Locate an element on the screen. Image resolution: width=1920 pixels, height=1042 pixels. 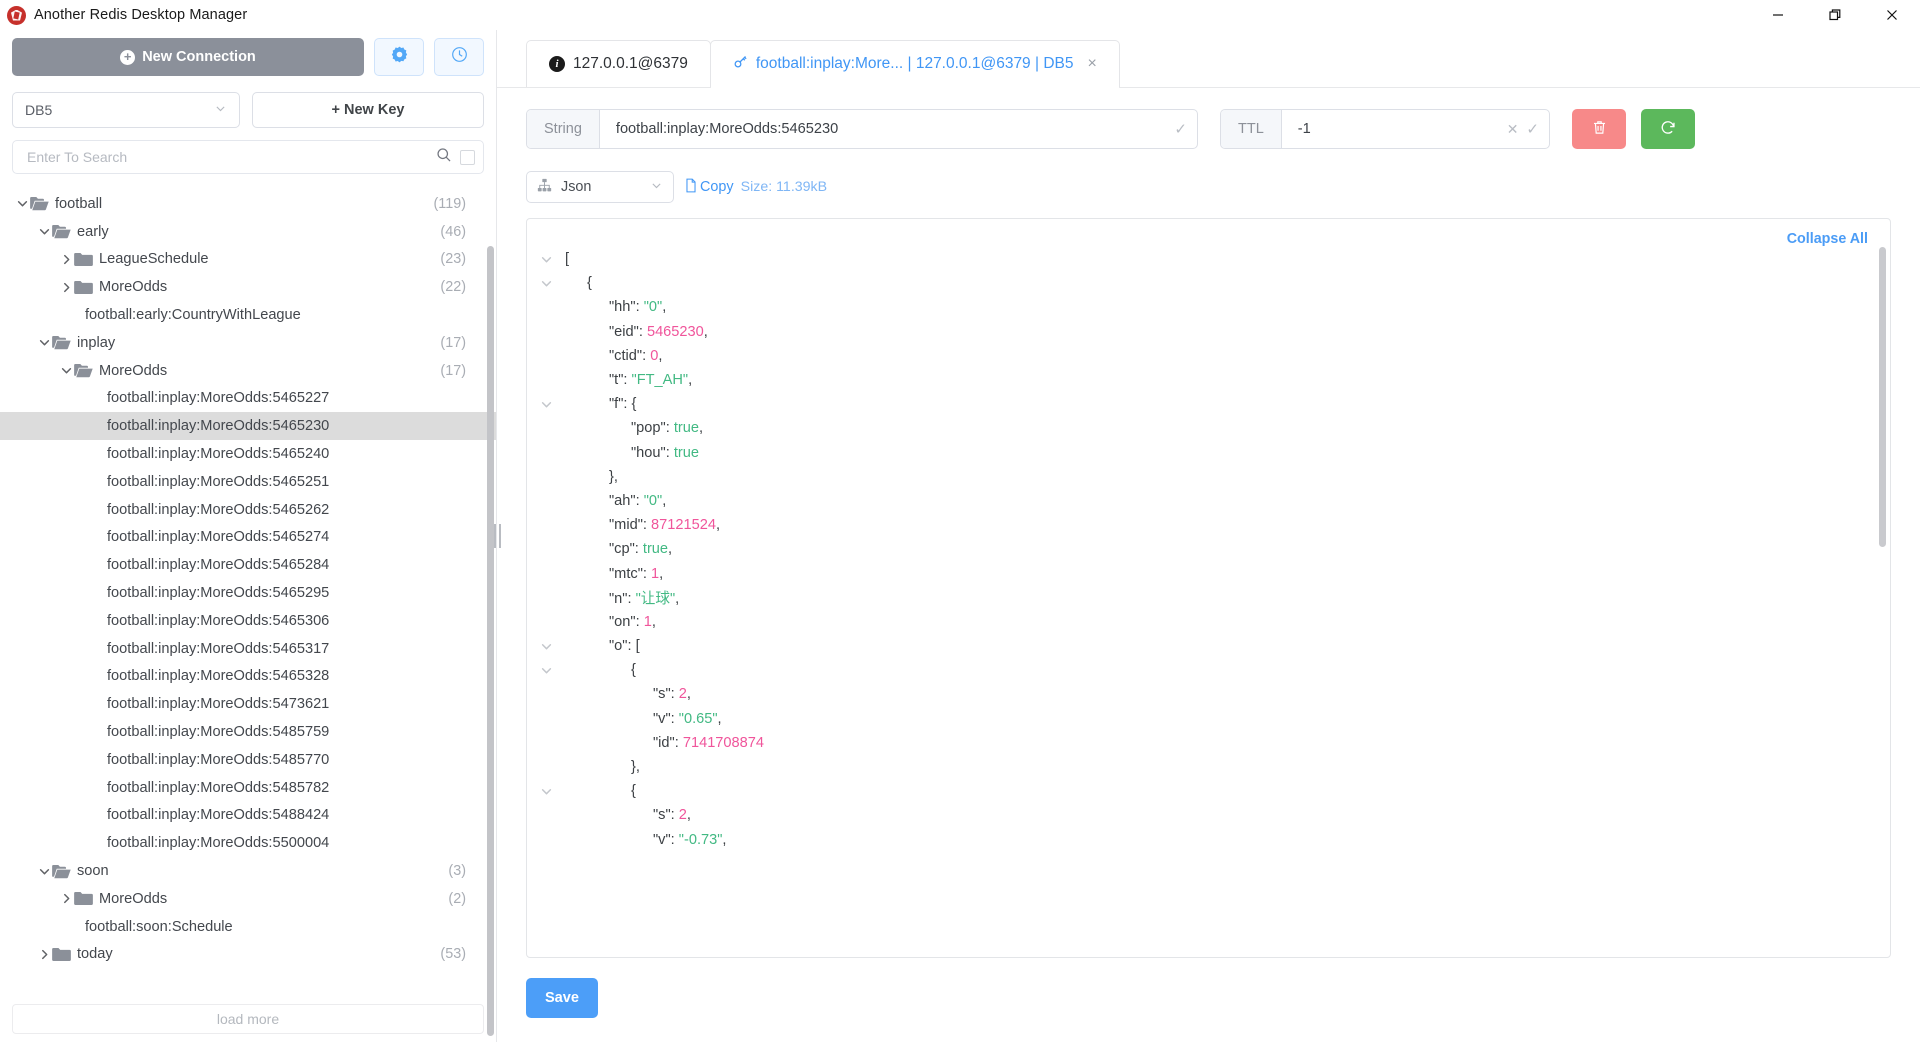
minimize-button is located at coordinates (1777, 15).